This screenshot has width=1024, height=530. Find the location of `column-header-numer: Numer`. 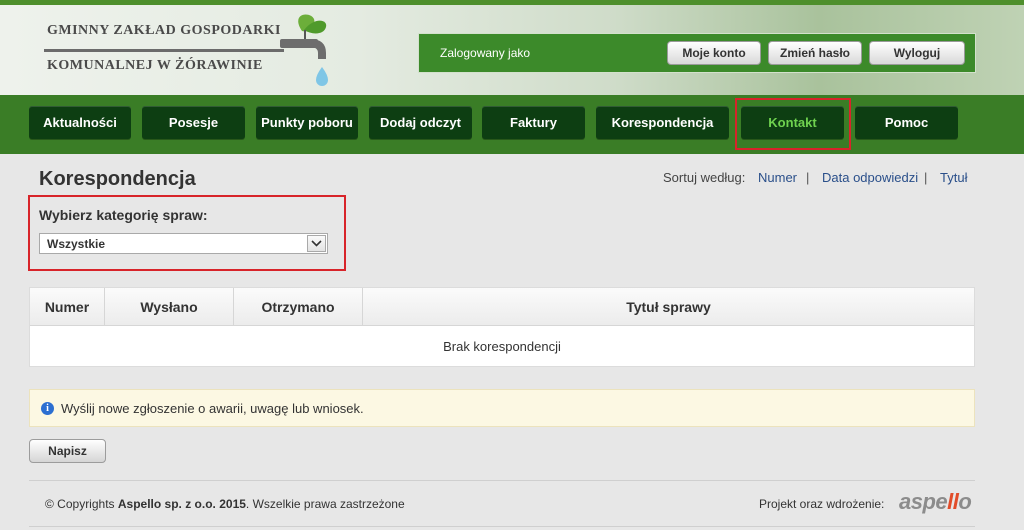

column-header-numer: Numer is located at coordinates (67, 307).